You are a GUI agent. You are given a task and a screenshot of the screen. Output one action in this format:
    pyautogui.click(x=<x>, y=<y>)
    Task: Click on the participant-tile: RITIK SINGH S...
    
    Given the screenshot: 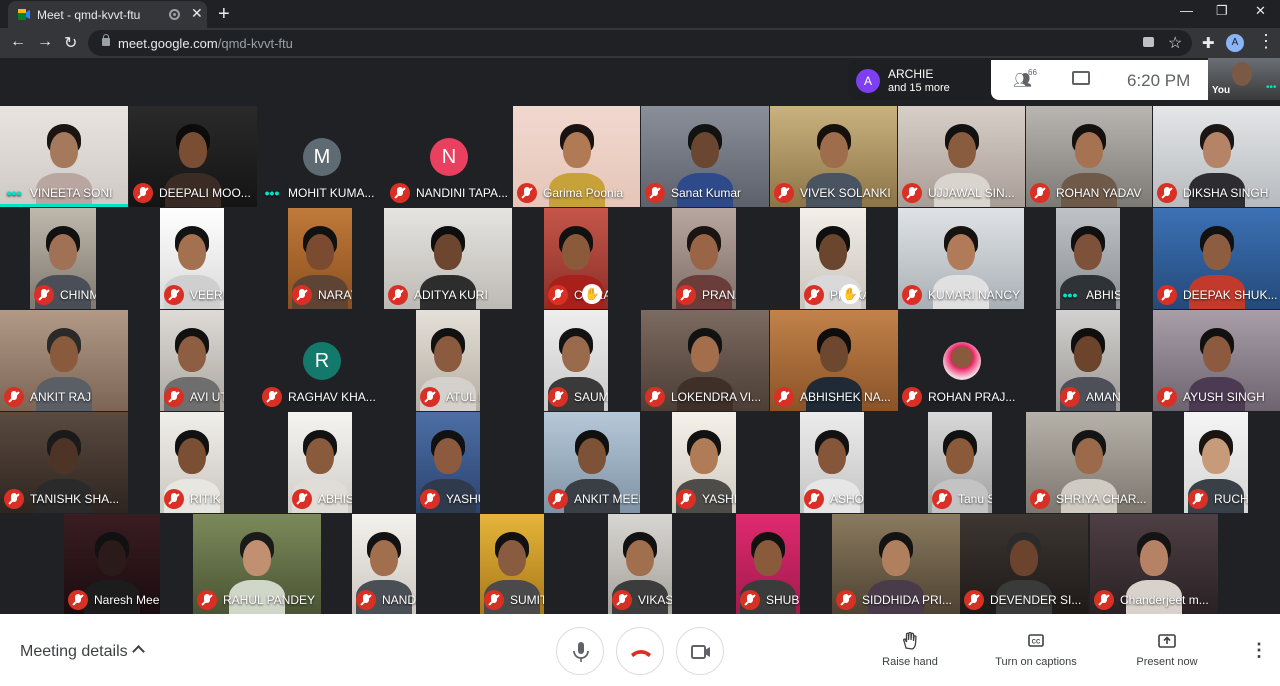 What is the action you would take?
    pyautogui.click(x=192, y=462)
    